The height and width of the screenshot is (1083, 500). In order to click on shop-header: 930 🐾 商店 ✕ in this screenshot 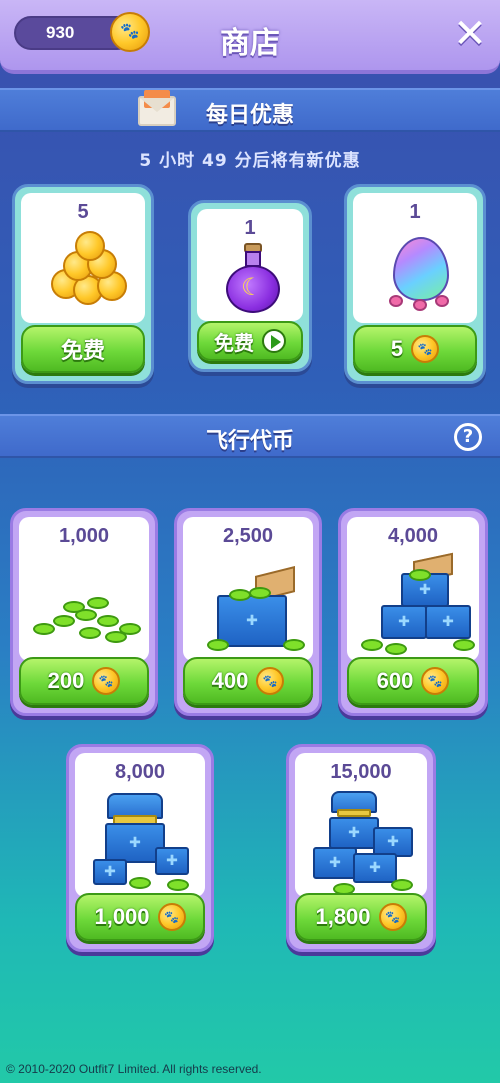, I will do `click(250, 37)`.